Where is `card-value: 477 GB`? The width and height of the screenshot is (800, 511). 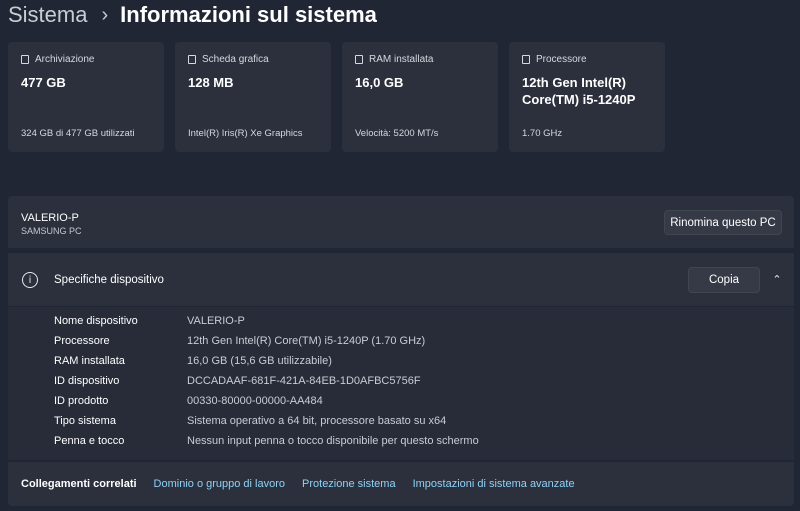
card-value: 477 GB is located at coordinates (43, 82).